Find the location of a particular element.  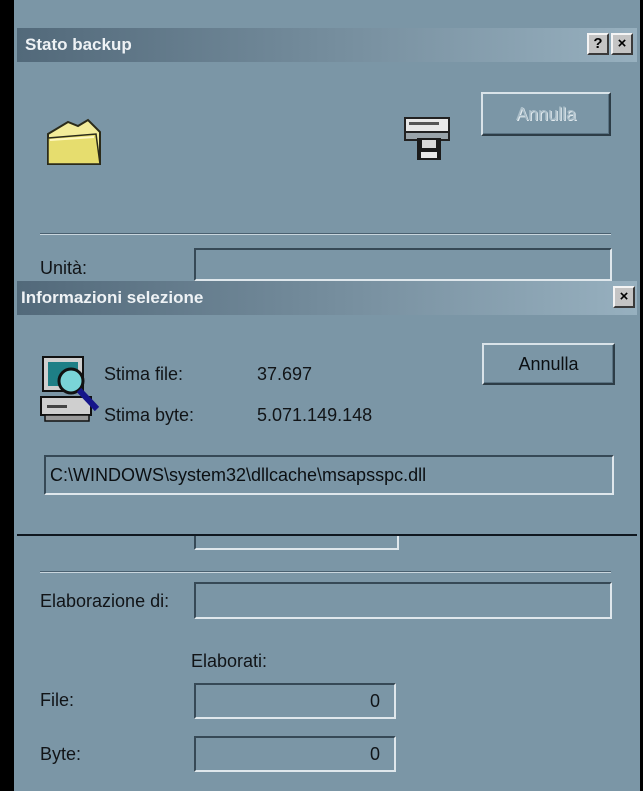

selection-title: Informazioni selezione is located at coordinates (112, 297).